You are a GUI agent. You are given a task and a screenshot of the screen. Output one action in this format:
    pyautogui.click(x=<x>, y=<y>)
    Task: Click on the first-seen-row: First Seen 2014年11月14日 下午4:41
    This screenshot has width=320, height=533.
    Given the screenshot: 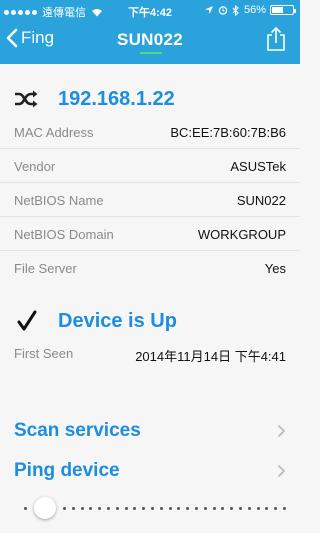 What is the action you would take?
    pyautogui.click(x=150, y=355)
    